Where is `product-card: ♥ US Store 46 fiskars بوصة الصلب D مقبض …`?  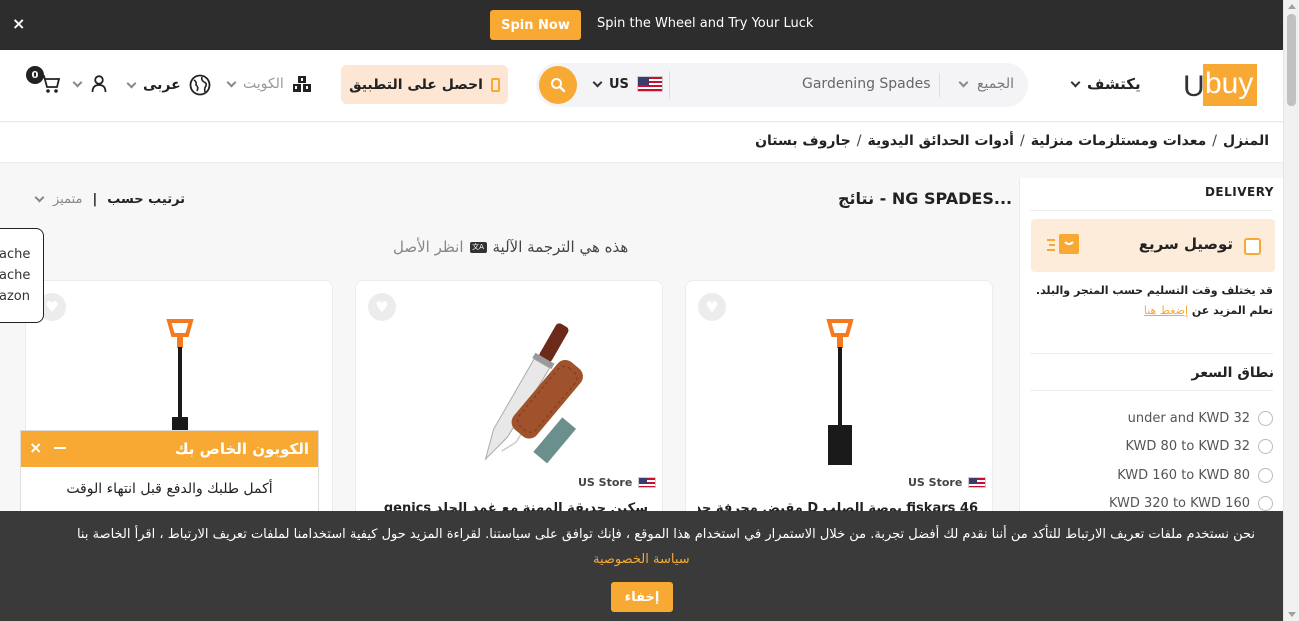
product-card: ♥ US Store 46 fiskars بوصة الصلب D مقبض … is located at coordinates (839, 410).